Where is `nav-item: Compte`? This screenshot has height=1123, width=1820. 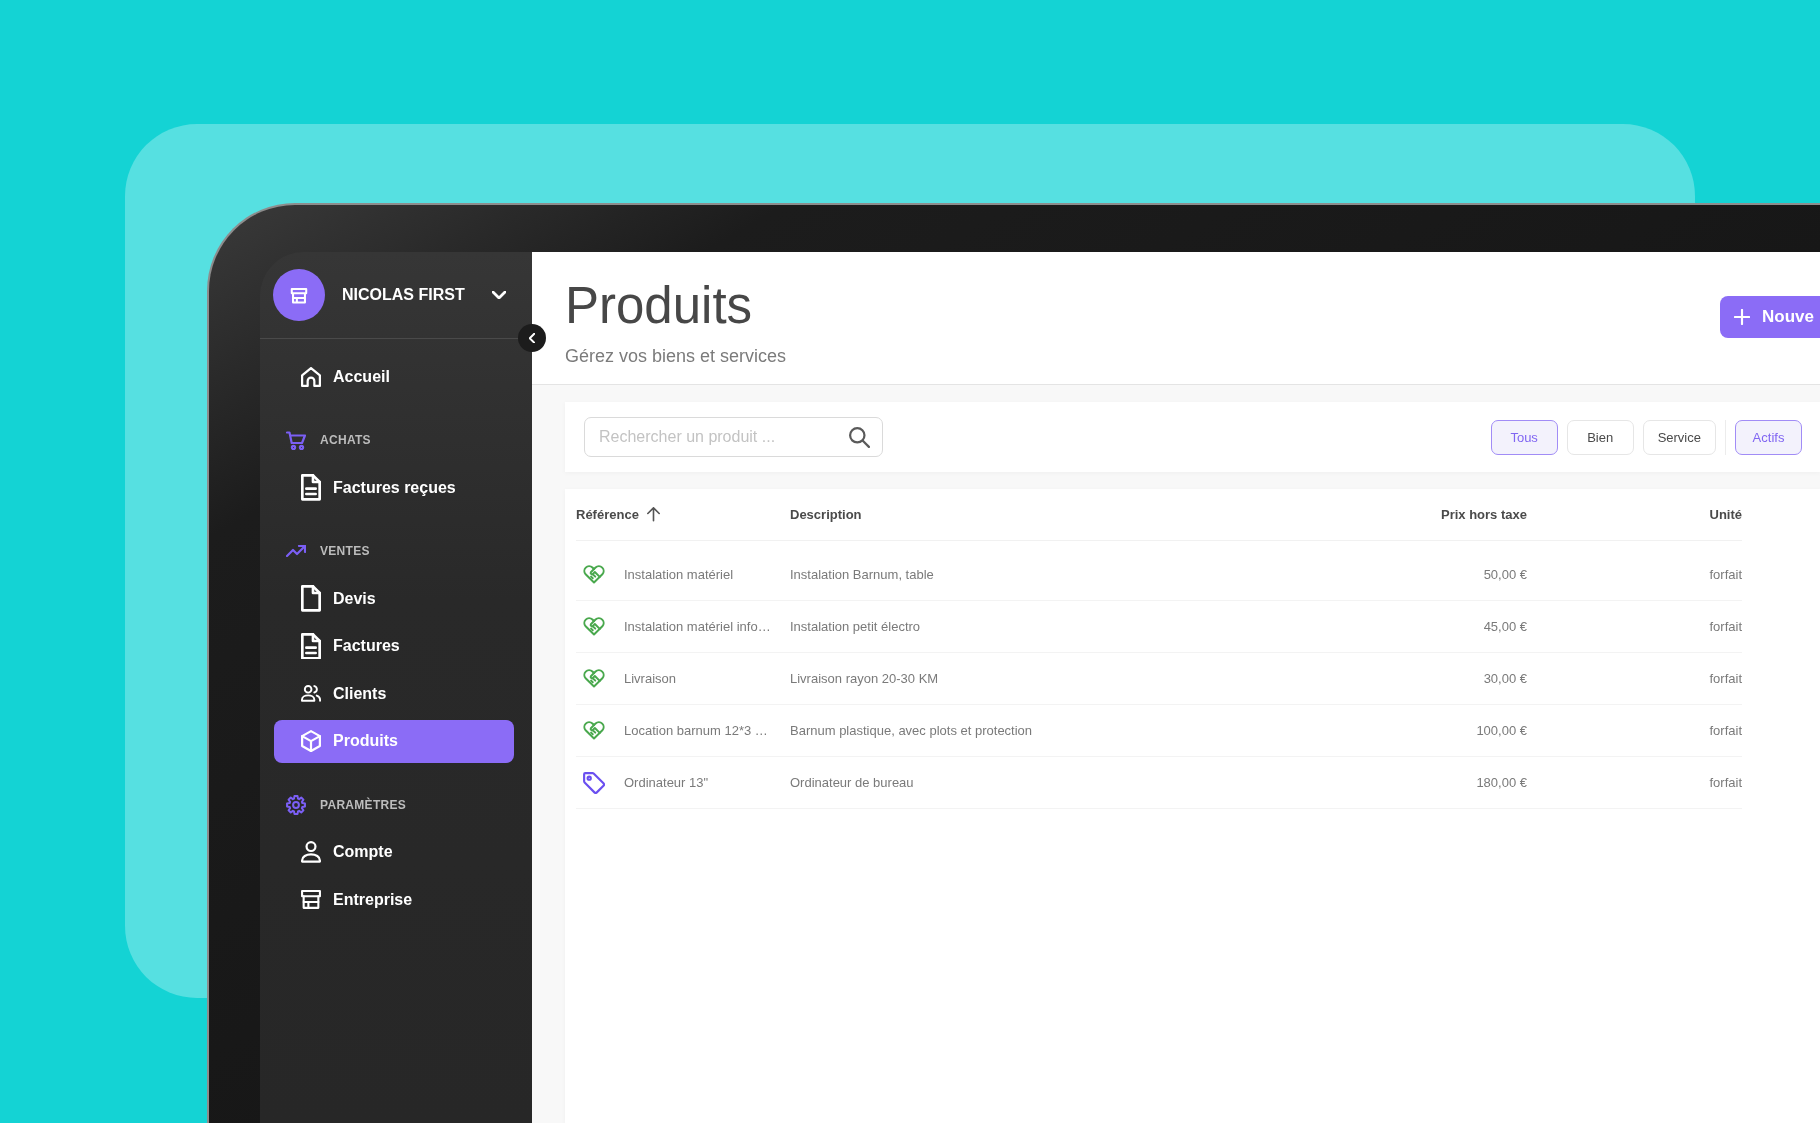 nav-item: Compte is located at coordinates (394, 852).